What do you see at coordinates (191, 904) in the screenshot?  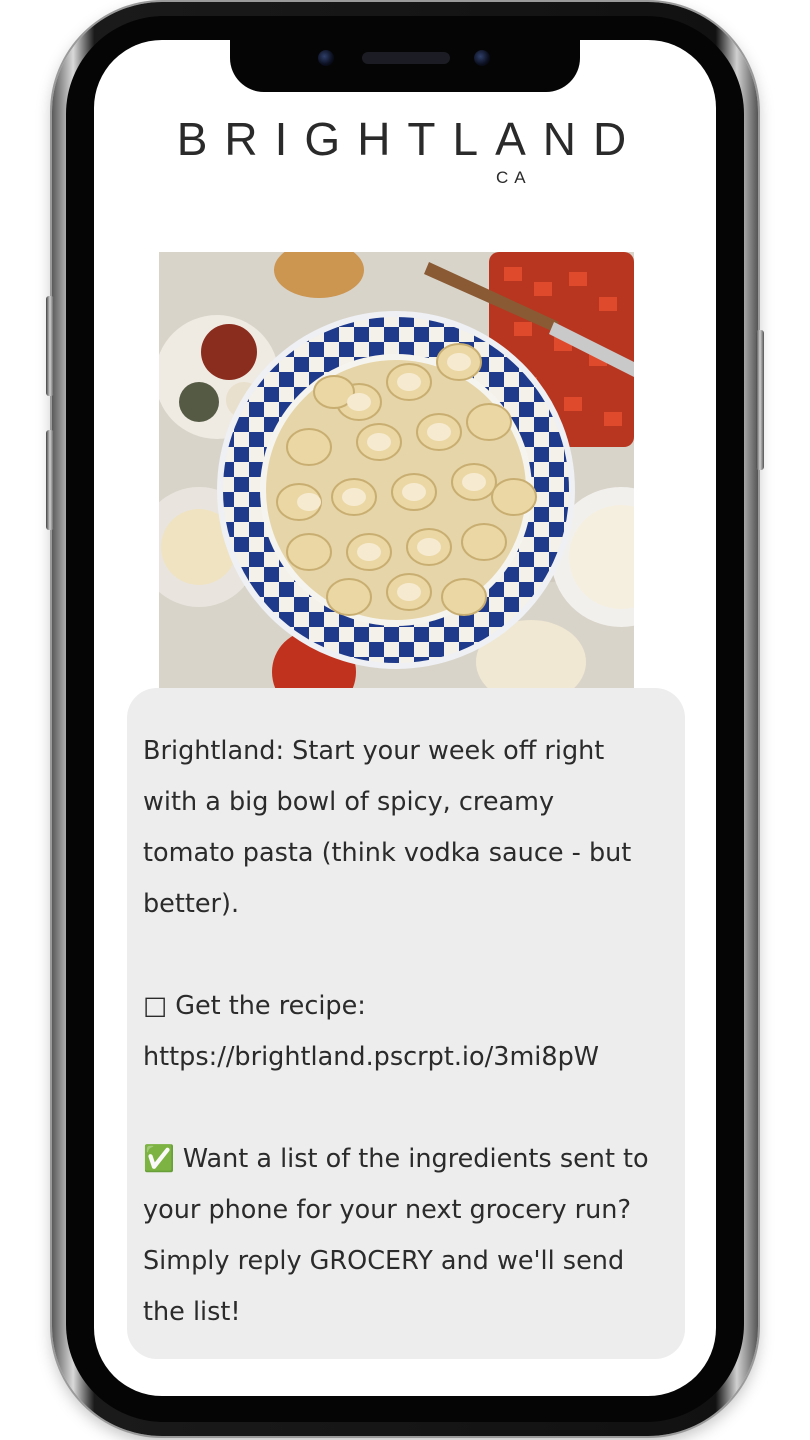 I see `message-line: better).` at bounding box center [191, 904].